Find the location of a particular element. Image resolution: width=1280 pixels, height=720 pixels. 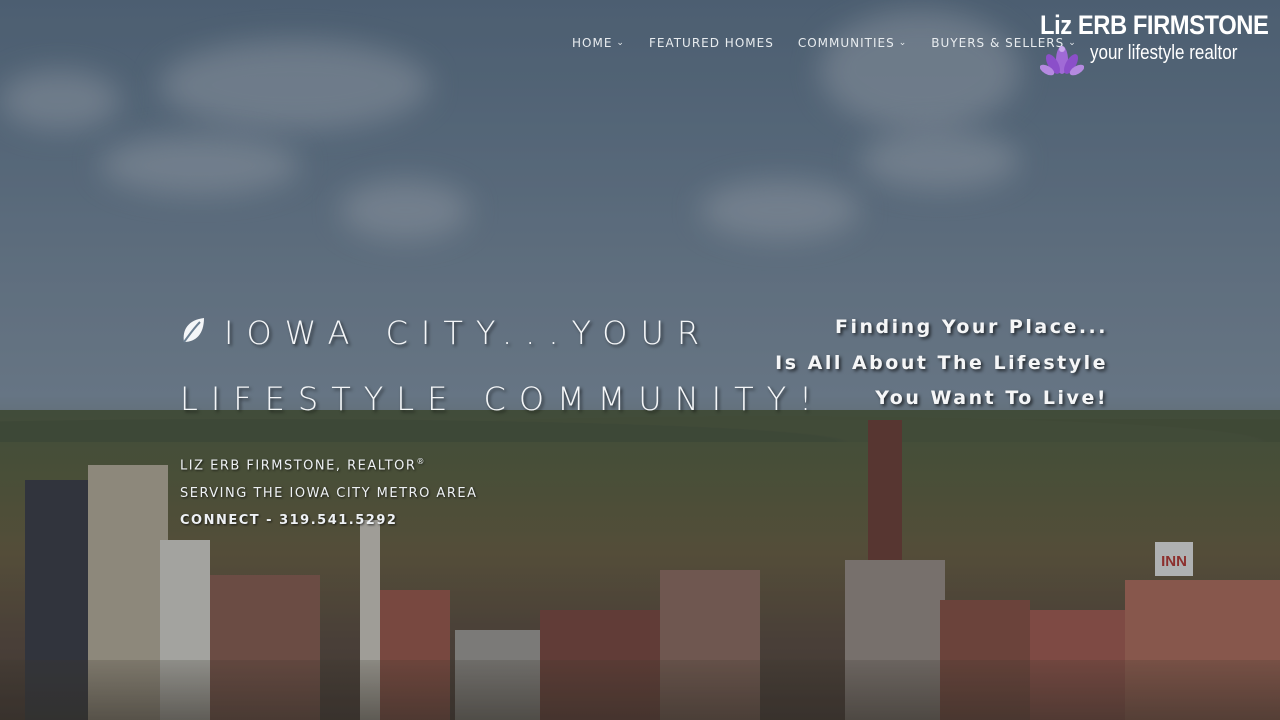

headline-line2: LIFESTYLE COMMUNITY! is located at coordinates (502, 399).